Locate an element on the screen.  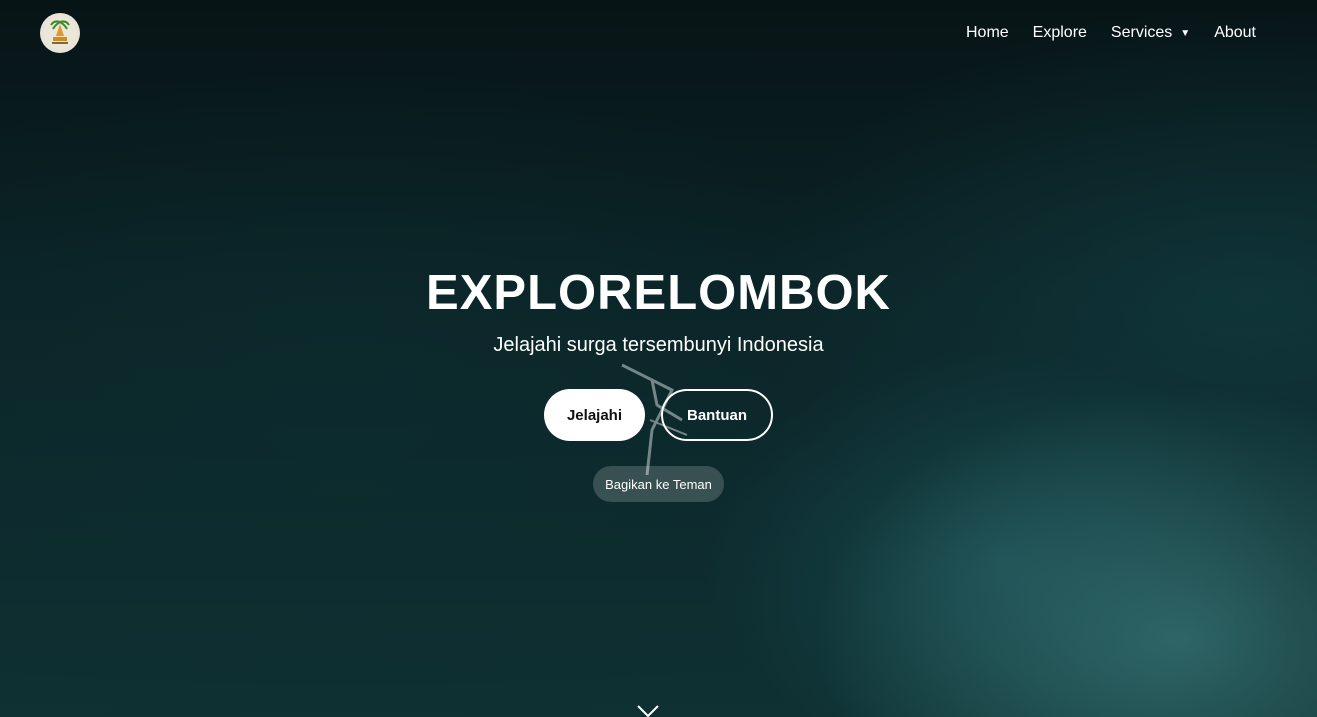
palm-tree-logo-icon is located at coordinates (60, 33).